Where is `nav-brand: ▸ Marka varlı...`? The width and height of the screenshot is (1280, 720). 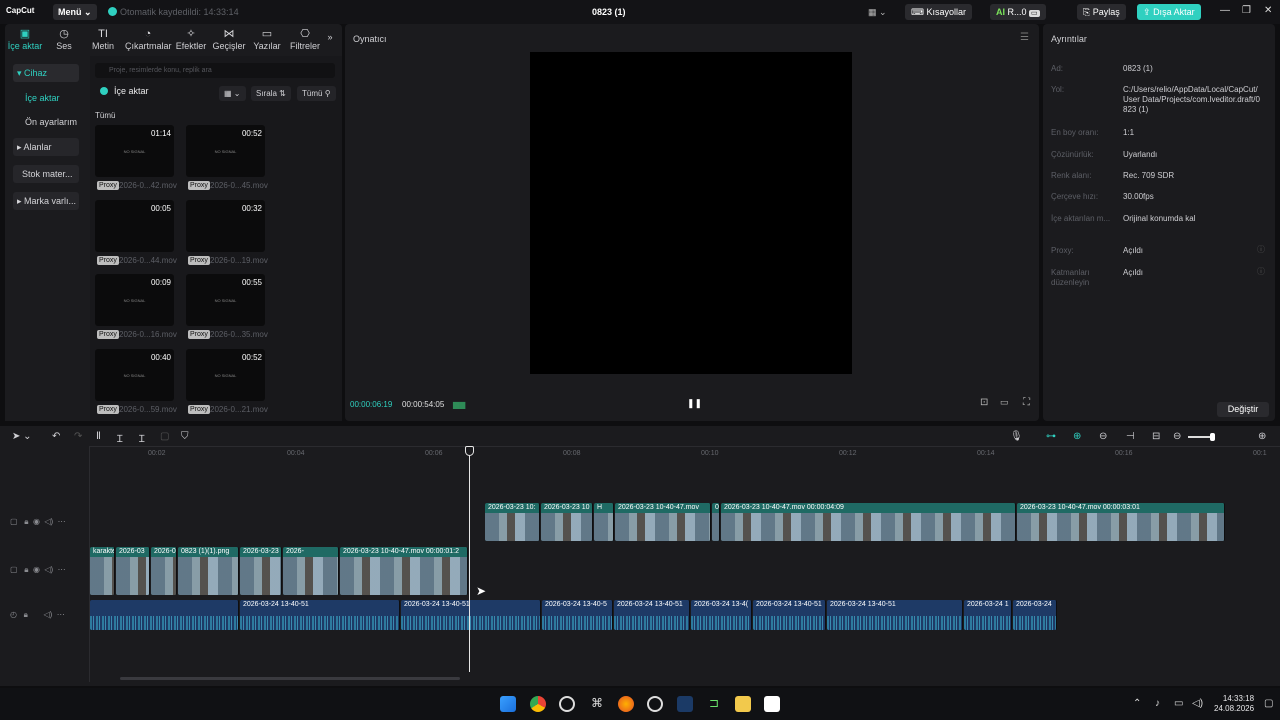 nav-brand: ▸ Marka varlı... is located at coordinates (46, 201).